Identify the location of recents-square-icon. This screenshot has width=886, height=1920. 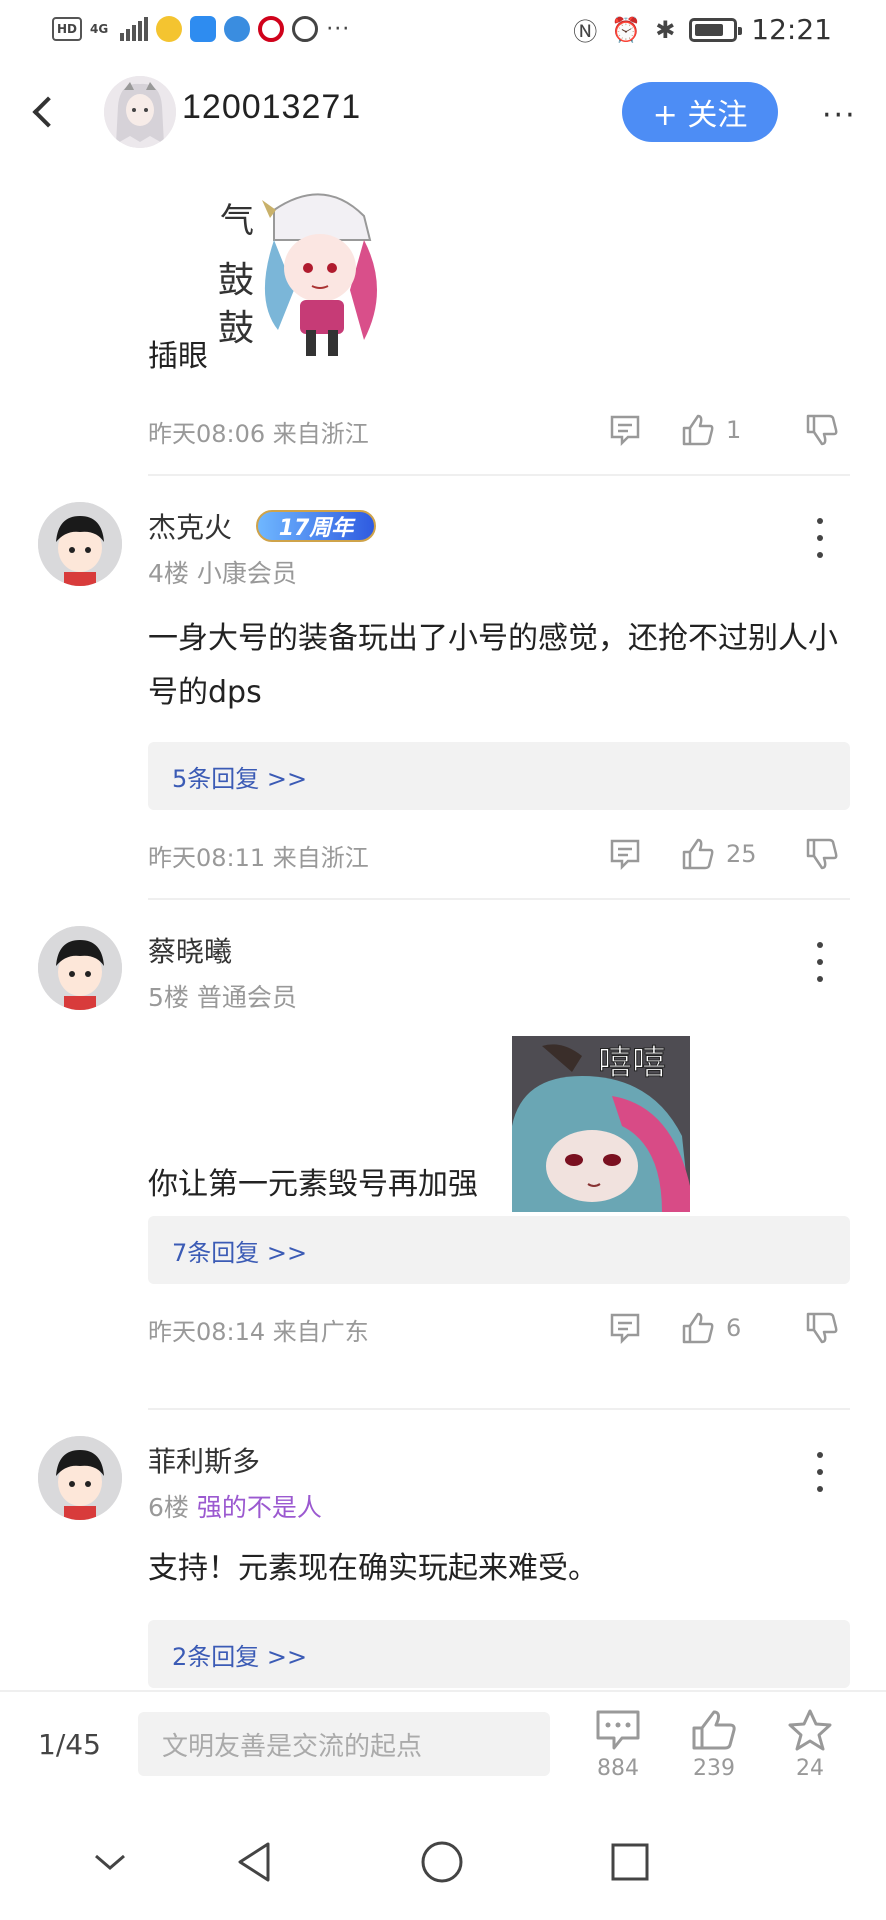
(630, 1862).